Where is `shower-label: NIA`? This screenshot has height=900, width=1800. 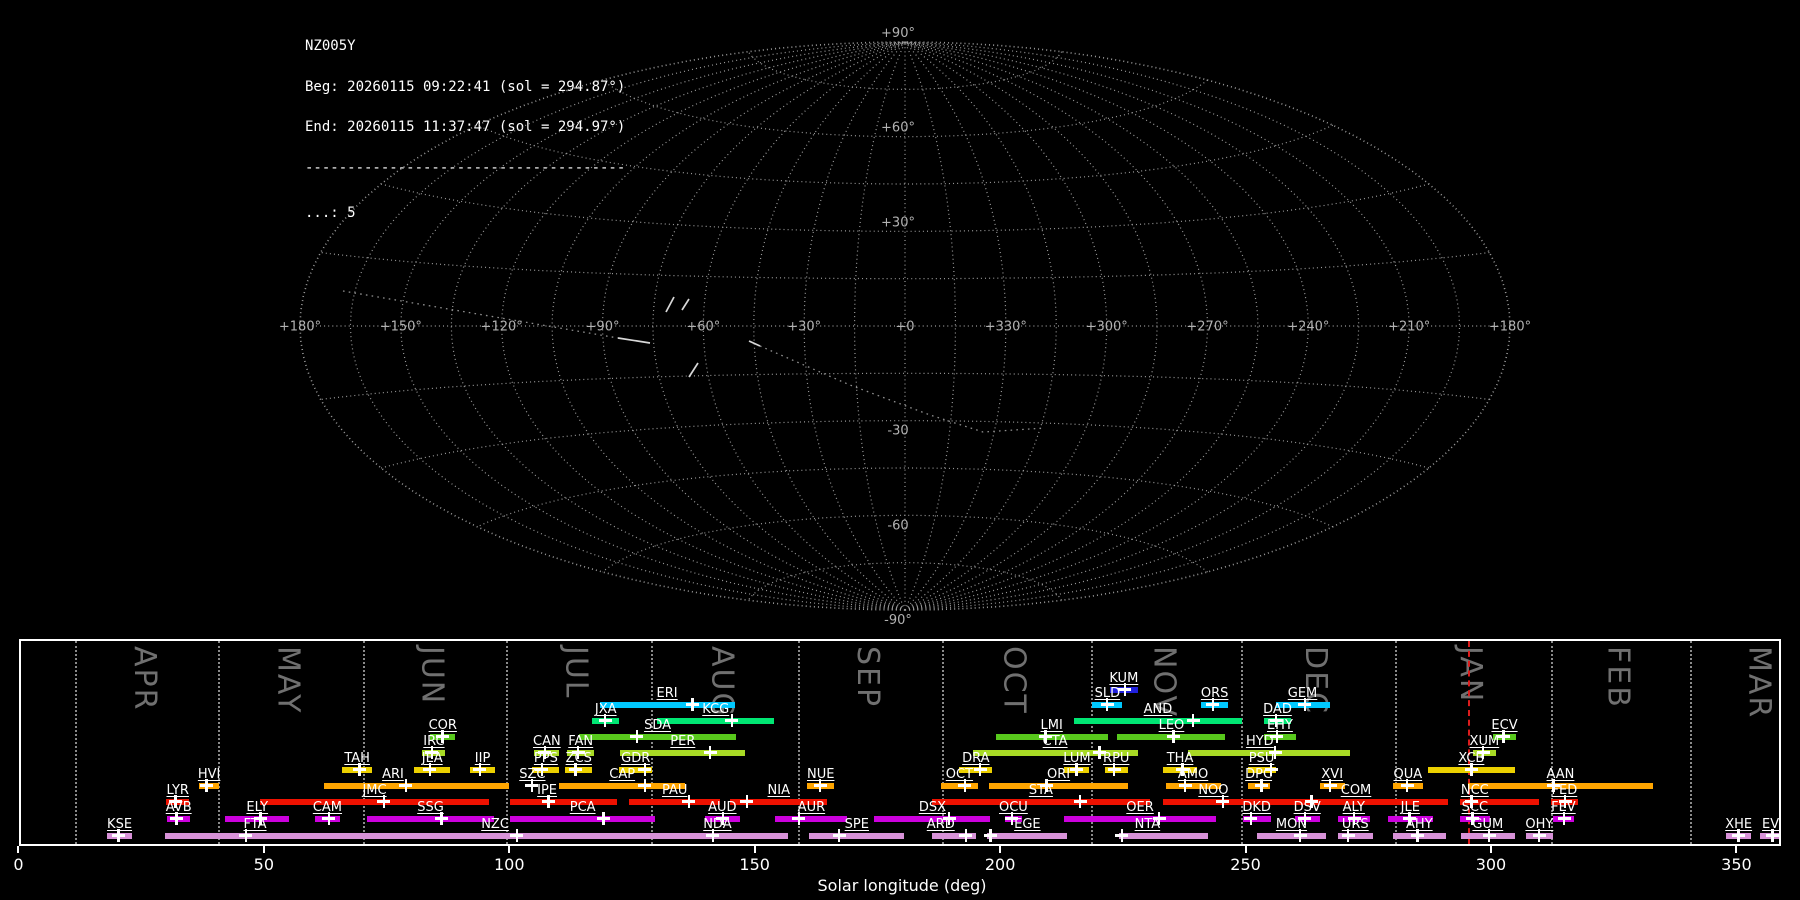 shower-label: NIA is located at coordinates (778, 790).